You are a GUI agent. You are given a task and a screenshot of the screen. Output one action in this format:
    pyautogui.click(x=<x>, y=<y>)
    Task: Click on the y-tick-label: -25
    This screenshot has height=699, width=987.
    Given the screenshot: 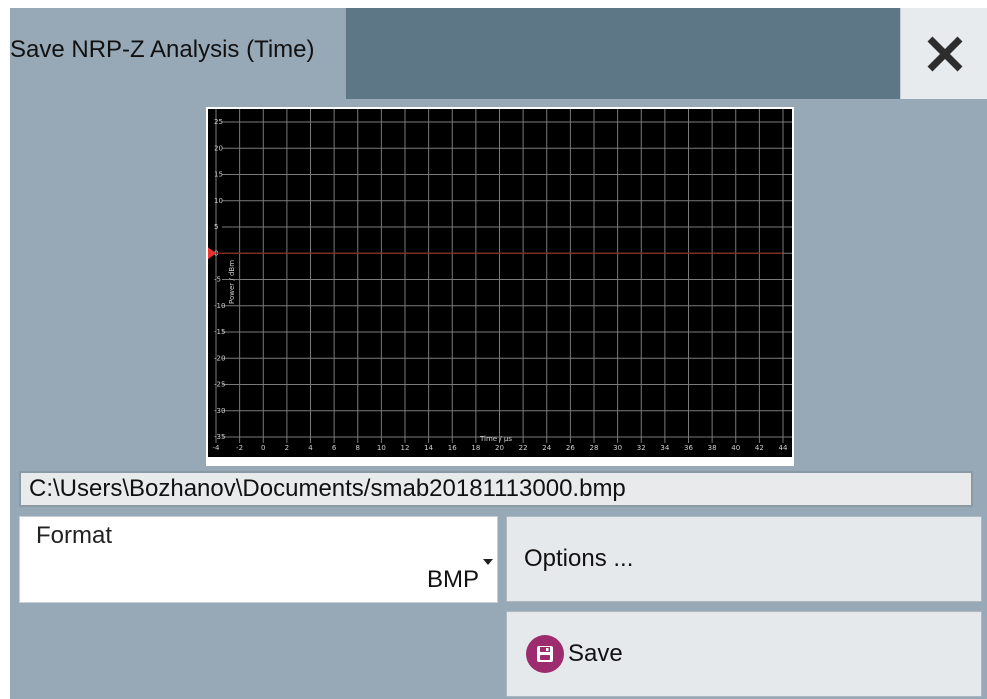 What is the action you would take?
    pyautogui.click(x=219, y=385)
    